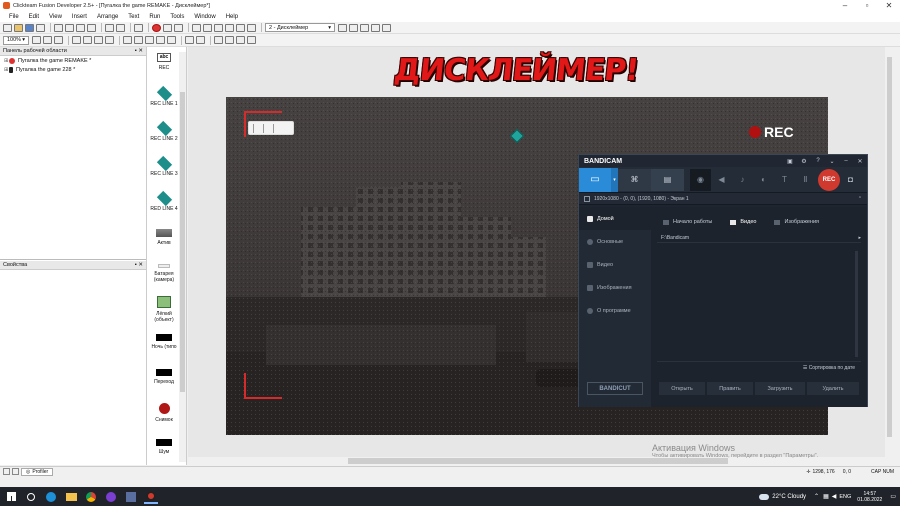 The image size is (900, 506). What do you see at coordinates (804, 161) in the screenshot?
I see `settings-icon: ⚙` at bounding box center [804, 161].